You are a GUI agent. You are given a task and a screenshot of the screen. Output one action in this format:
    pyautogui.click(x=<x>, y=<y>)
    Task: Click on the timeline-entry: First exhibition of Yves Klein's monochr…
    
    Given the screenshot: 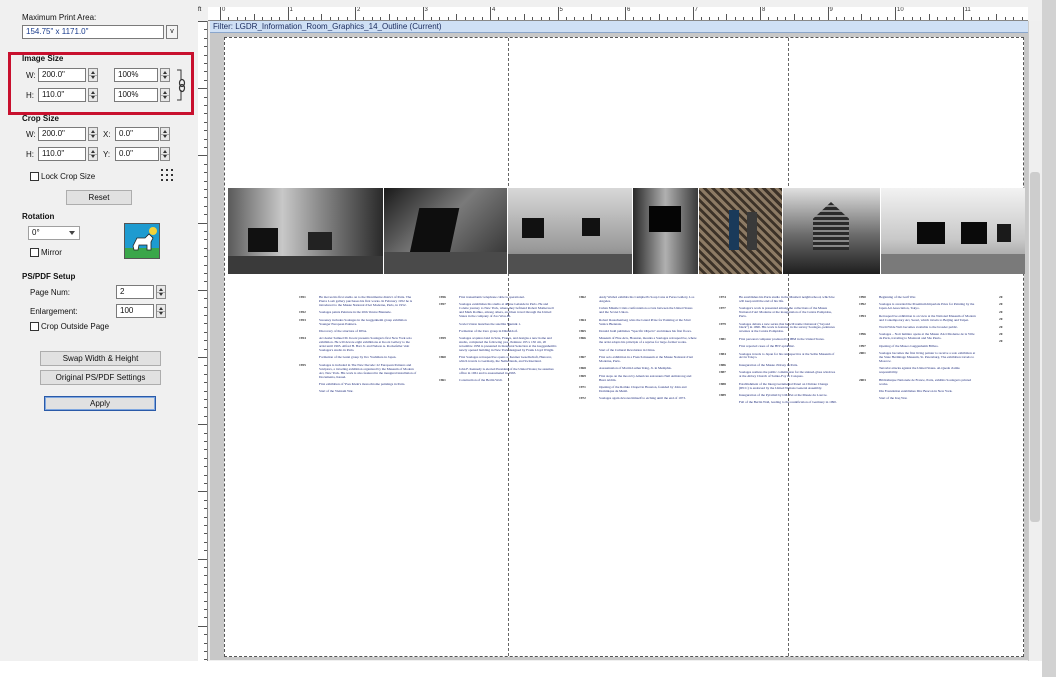 What is the action you would take?
    pyautogui.click(x=358, y=384)
    